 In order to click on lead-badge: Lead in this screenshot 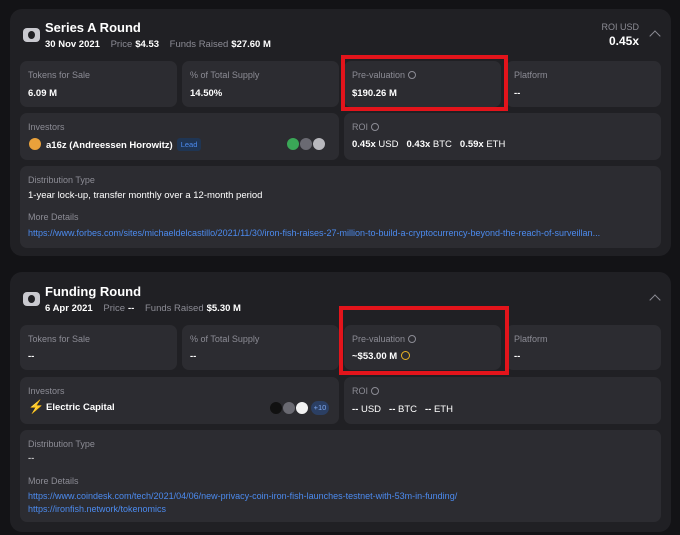, I will do `click(189, 144)`.